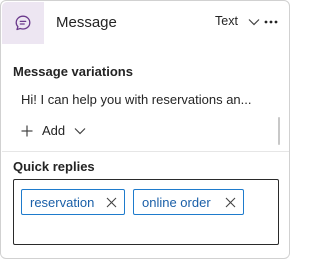 The height and width of the screenshot is (259, 320). I want to click on chip-label: reservation, so click(62, 202).